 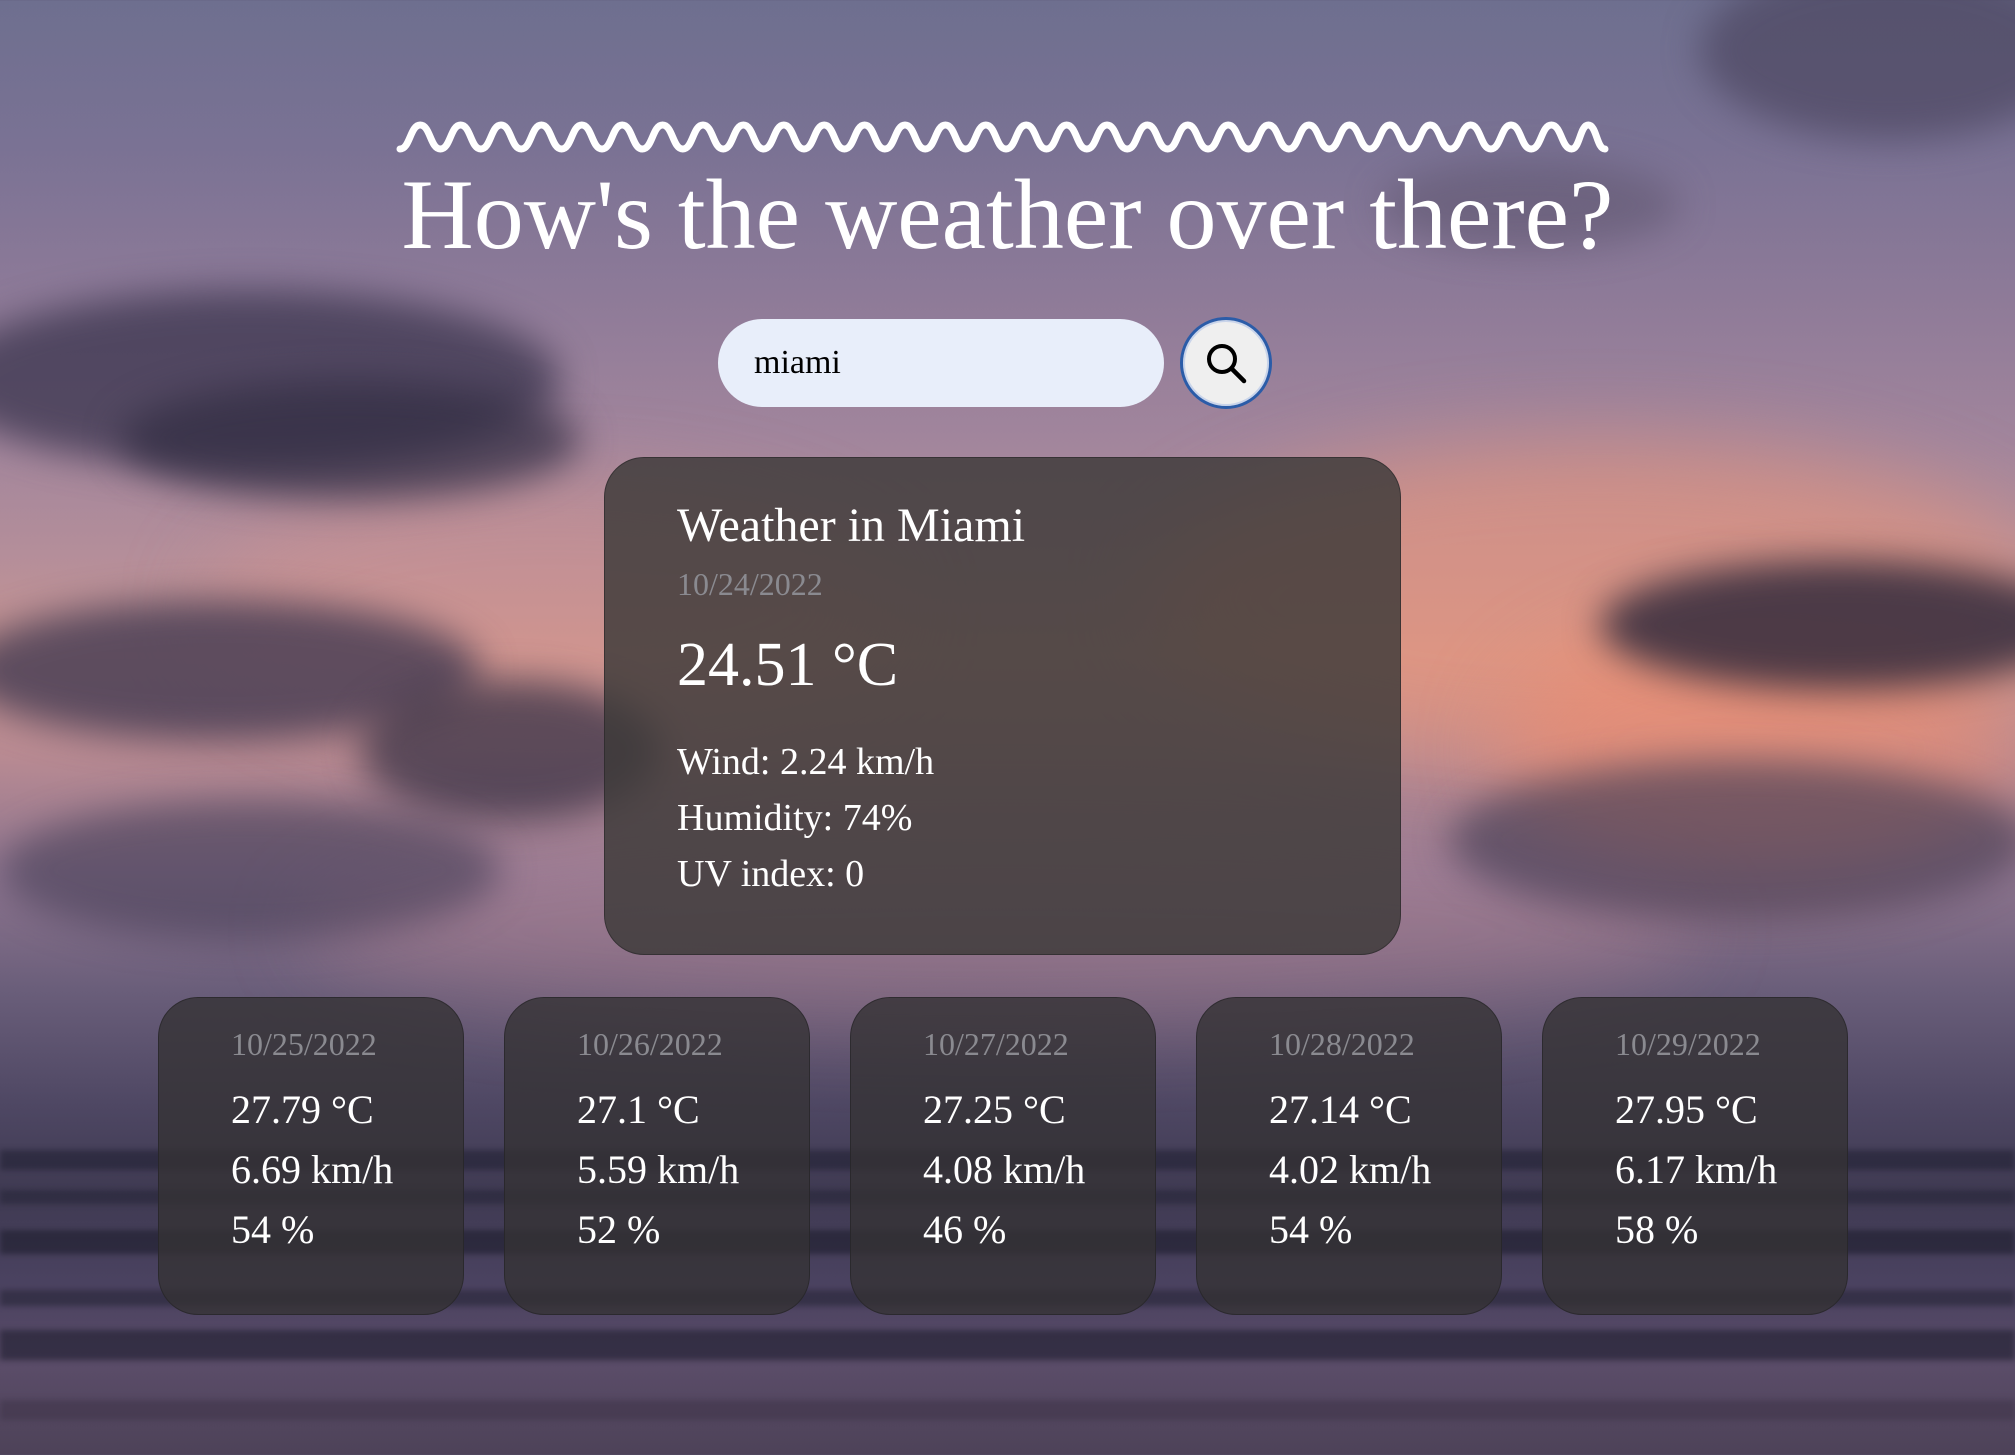 What do you see at coordinates (312, 1169) in the screenshot?
I see `forecast-wind: 6.69 km/h` at bounding box center [312, 1169].